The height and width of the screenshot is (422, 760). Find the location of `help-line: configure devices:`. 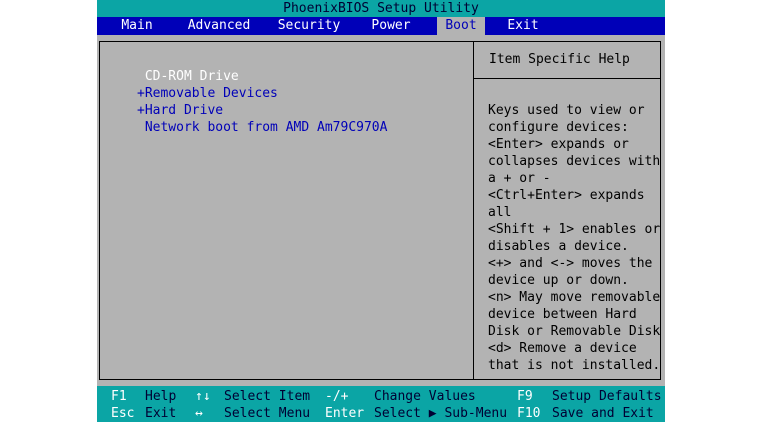

help-line: configure devices: is located at coordinates (558, 127).